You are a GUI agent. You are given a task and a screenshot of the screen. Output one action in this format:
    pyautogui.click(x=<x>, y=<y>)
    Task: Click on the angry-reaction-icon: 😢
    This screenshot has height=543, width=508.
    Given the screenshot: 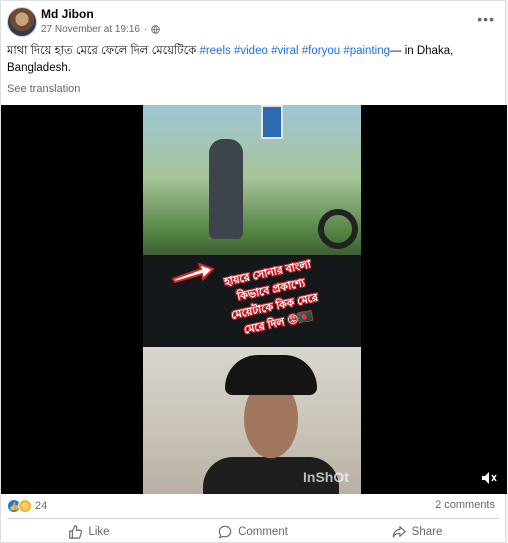 What is the action you would take?
    pyautogui.click(x=25, y=506)
    